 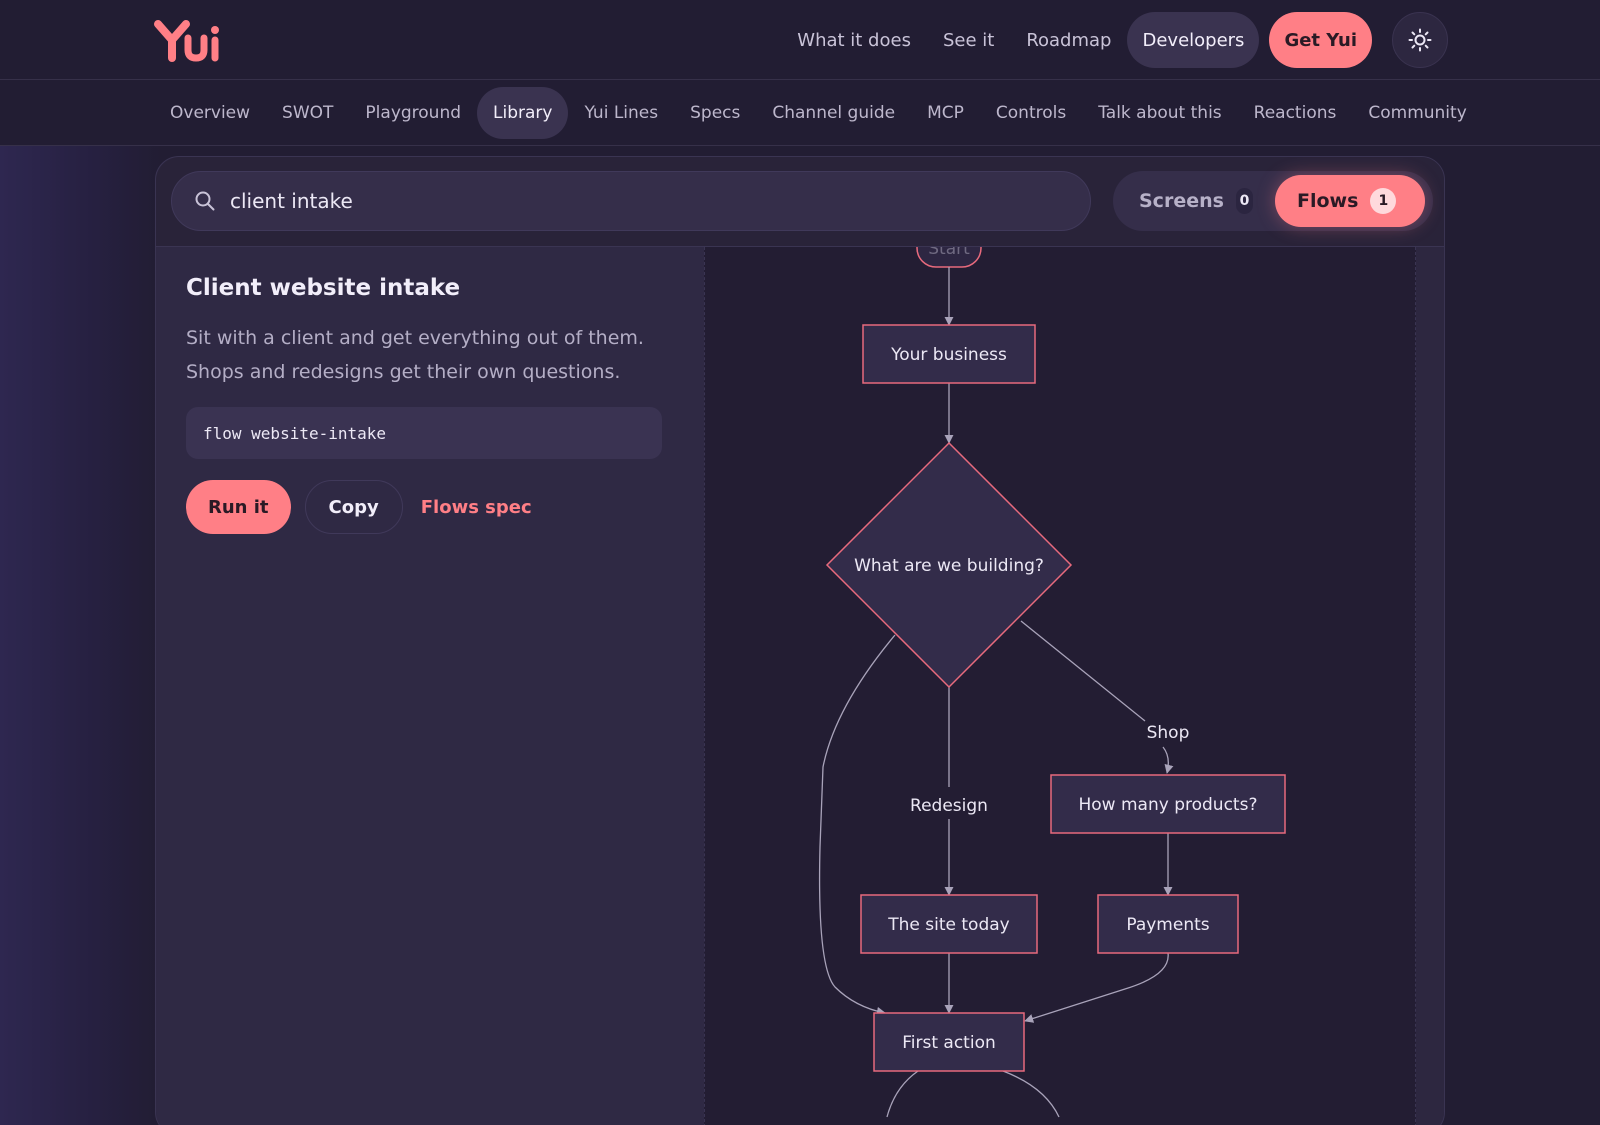 What do you see at coordinates (1430, 686) in the screenshot?
I see `panel-right-gutter` at bounding box center [1430, 686].